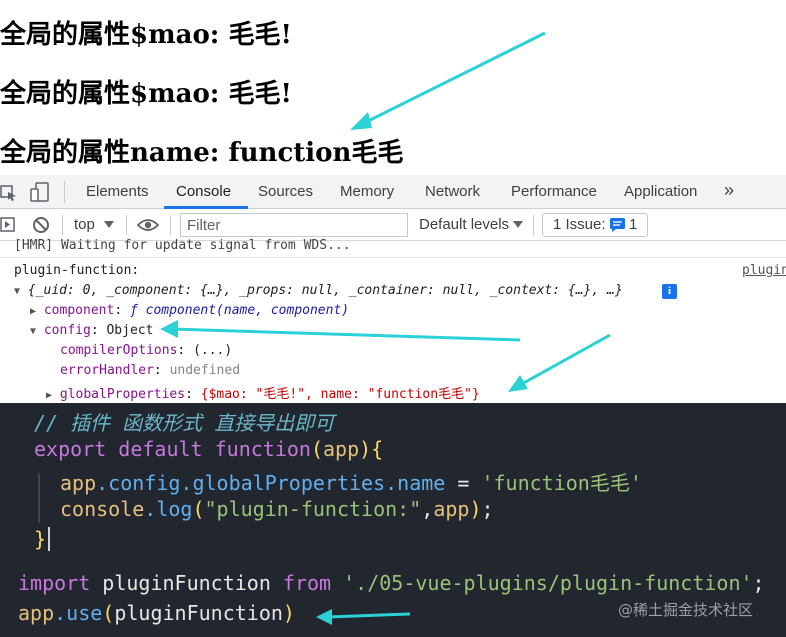 Image resolution: width=786 pixels, height=637 pixels. I want to click on code-console-line: console.log("plugin-function:",app);, so click(277, 509).